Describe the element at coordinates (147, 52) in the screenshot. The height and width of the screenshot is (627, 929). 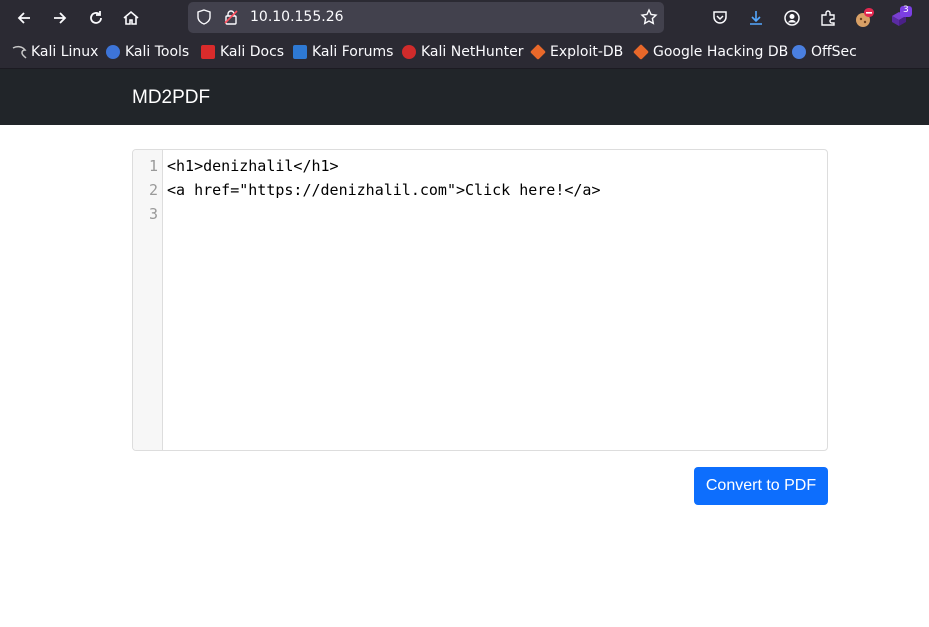
I see `bookmark-kali-tools: Kali Tools` at that location.